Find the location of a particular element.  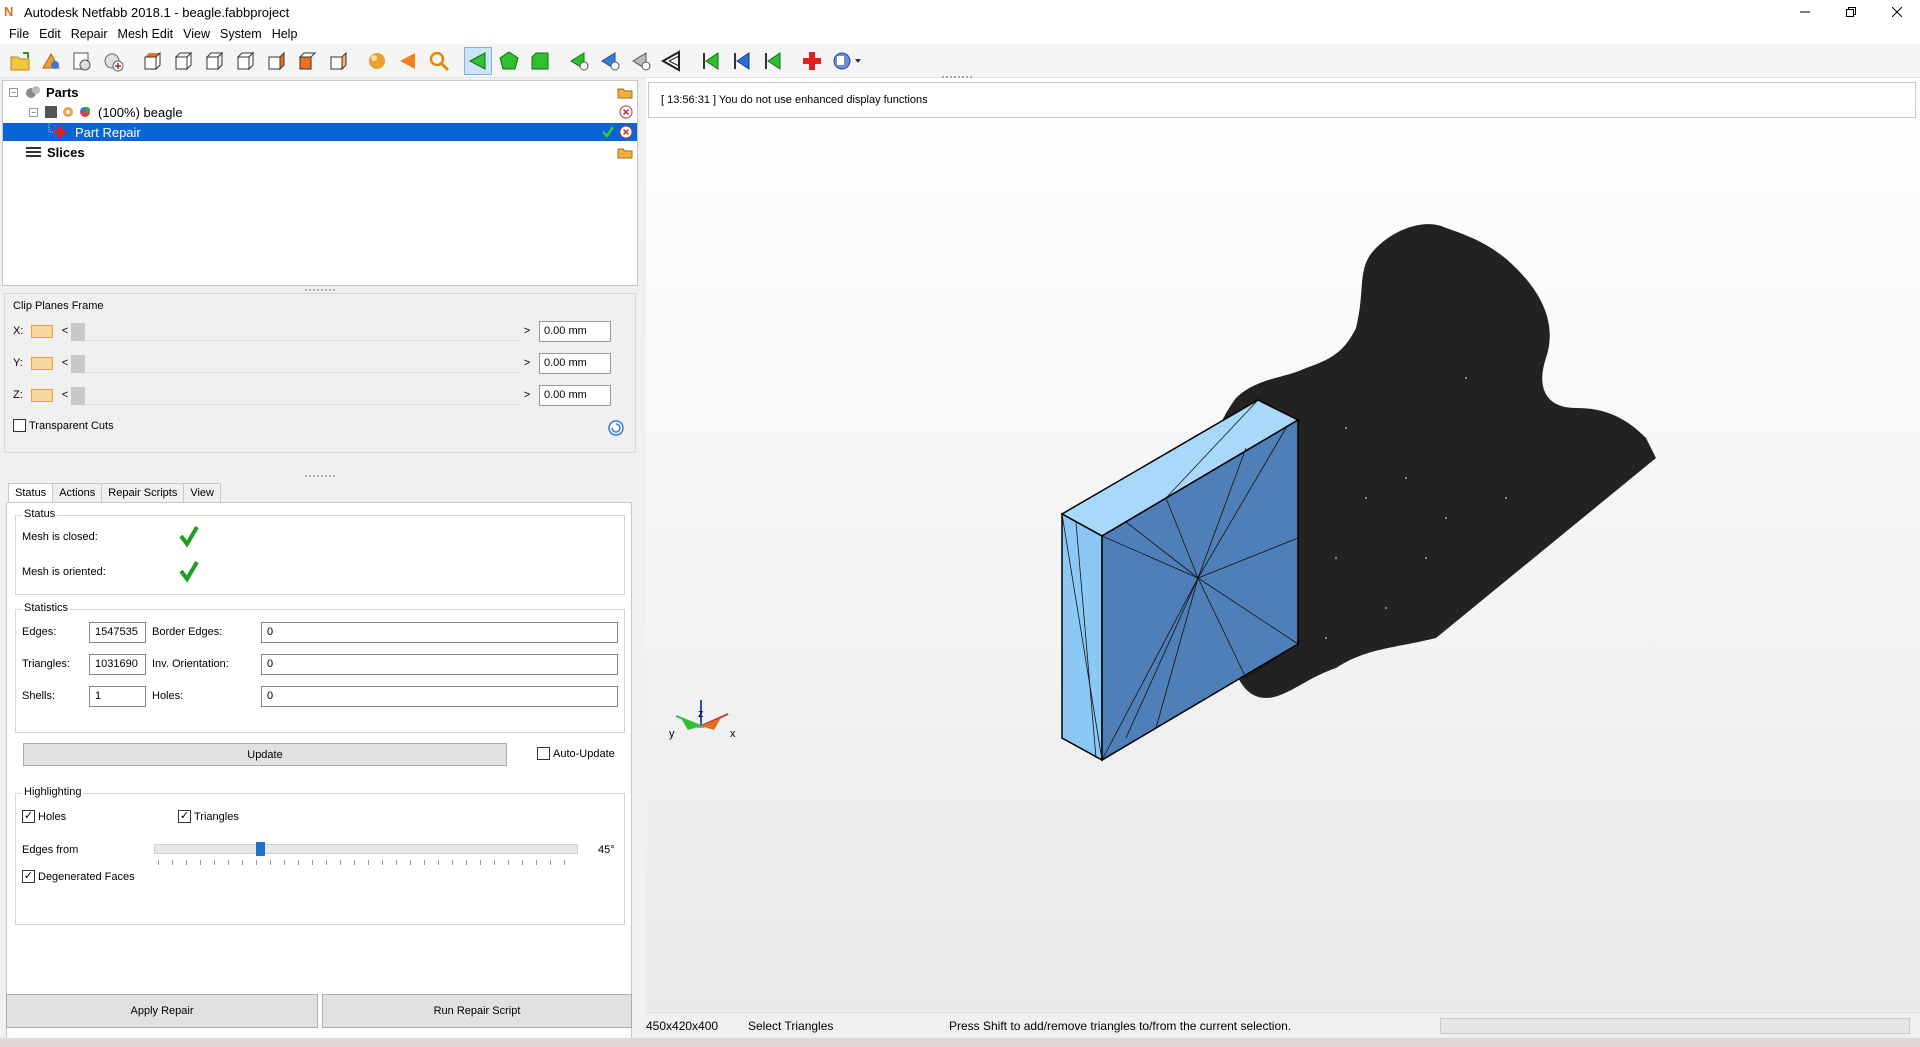

clip-x-toggle is located at coordinates (42, 331).